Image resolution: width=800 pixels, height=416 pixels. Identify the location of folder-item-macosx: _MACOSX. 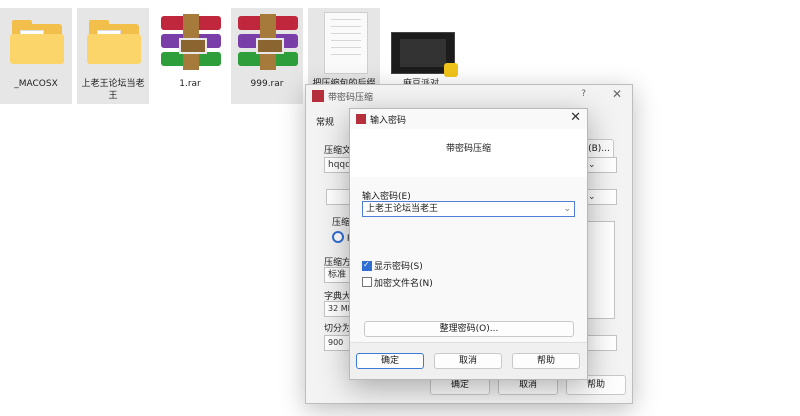
(36, 56).